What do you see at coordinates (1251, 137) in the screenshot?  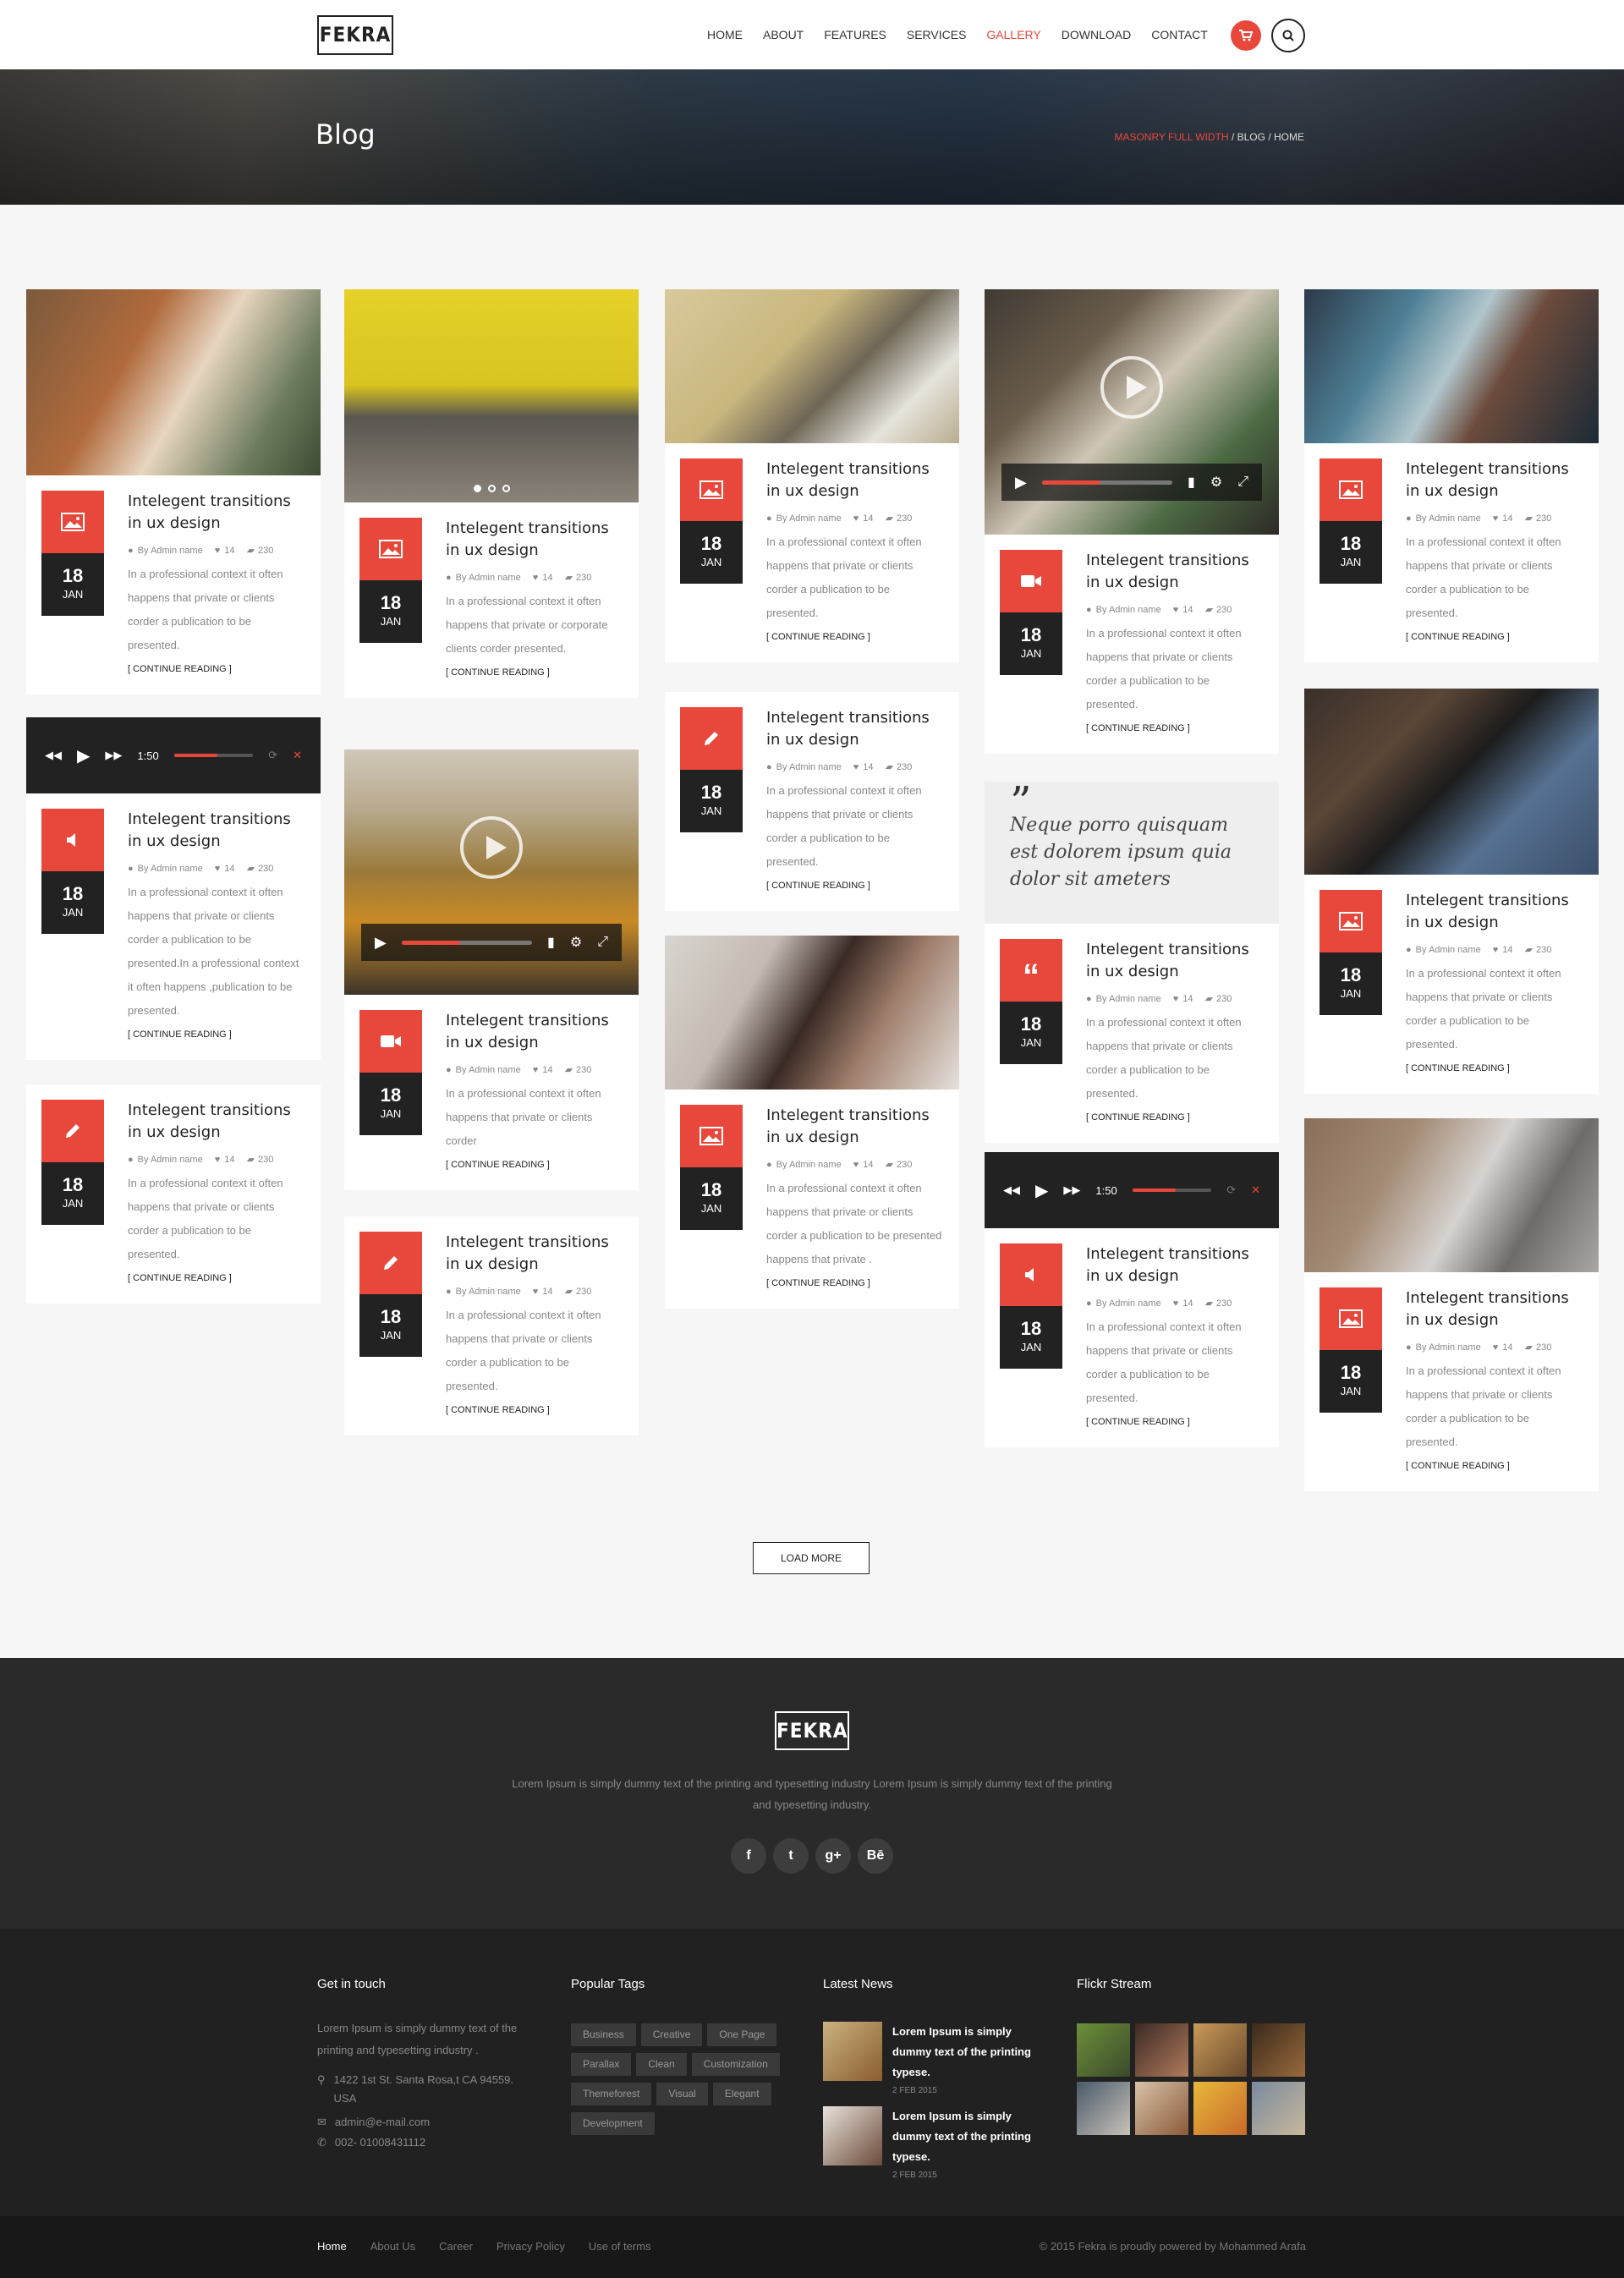 I see `breadcrumb-blog: BLOG` at bounding box center [1251, 137].